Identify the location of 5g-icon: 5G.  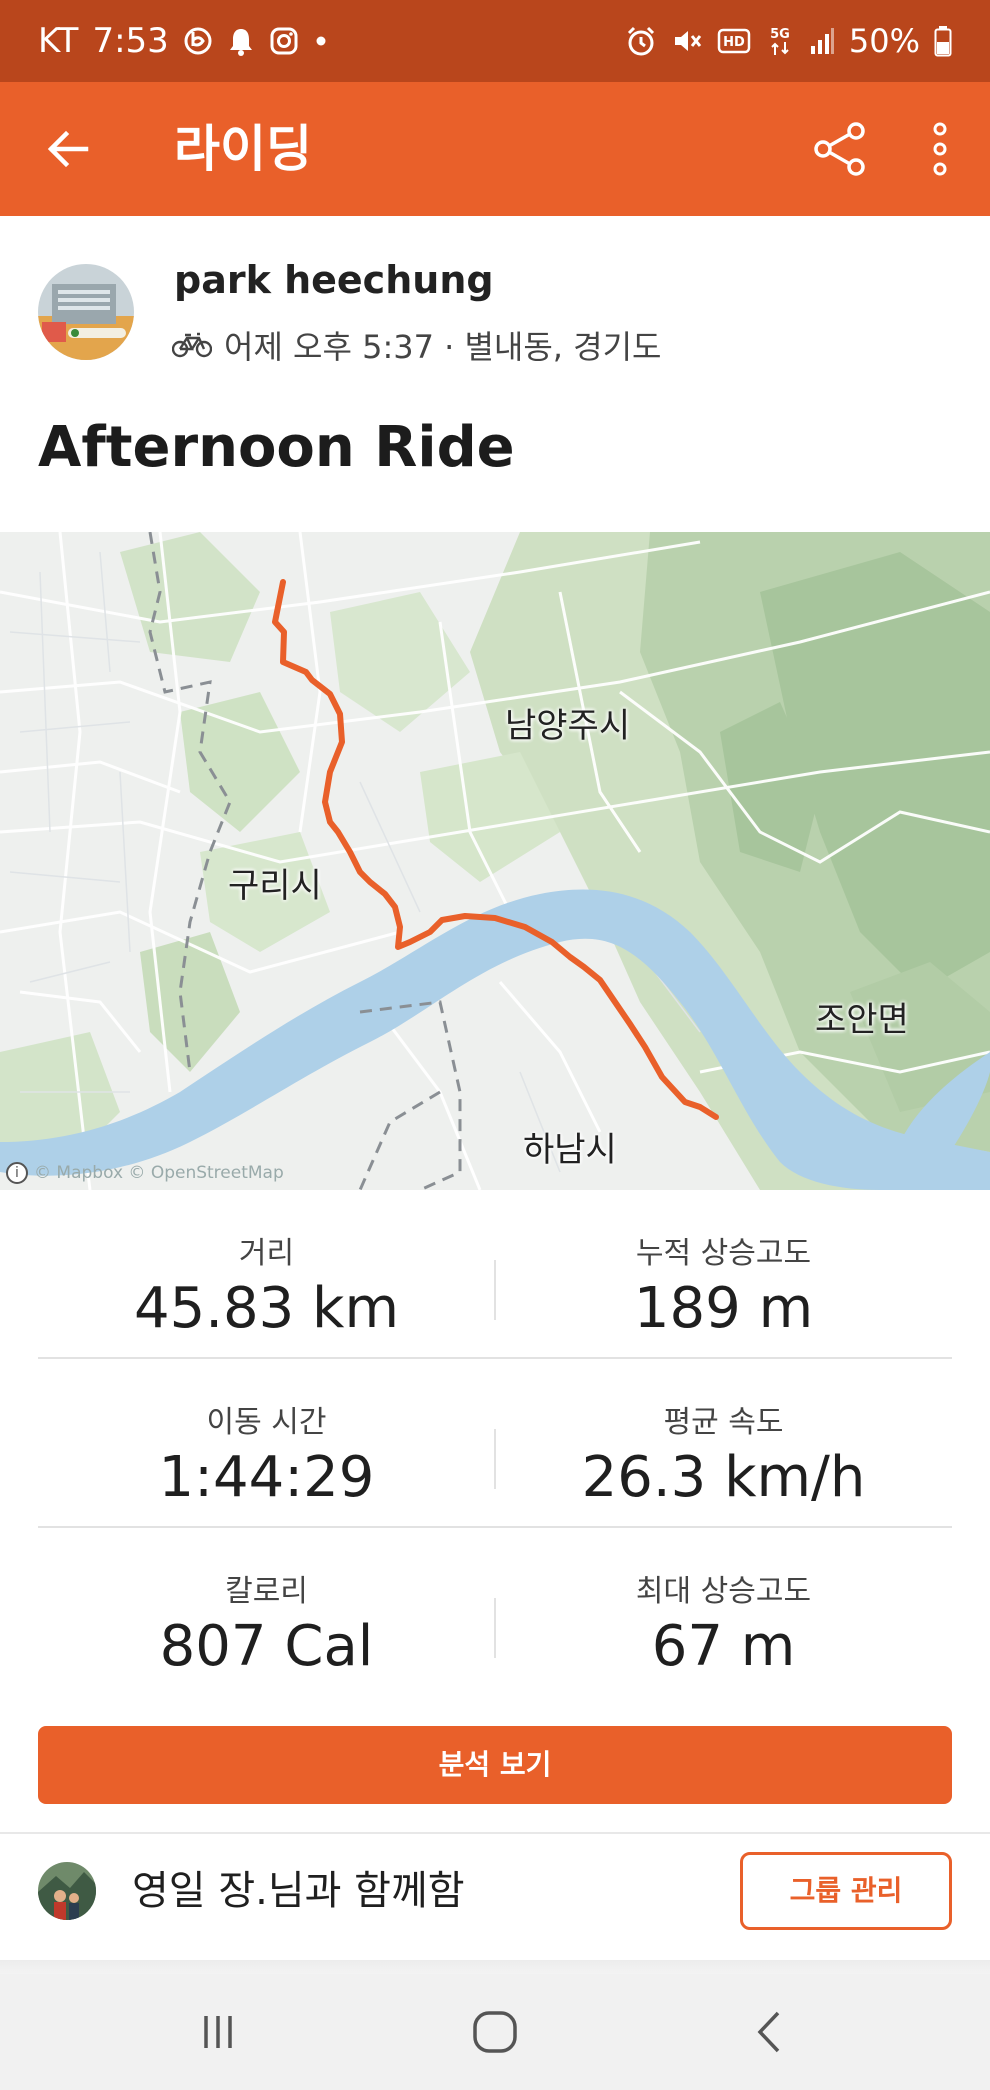
(780, 41).